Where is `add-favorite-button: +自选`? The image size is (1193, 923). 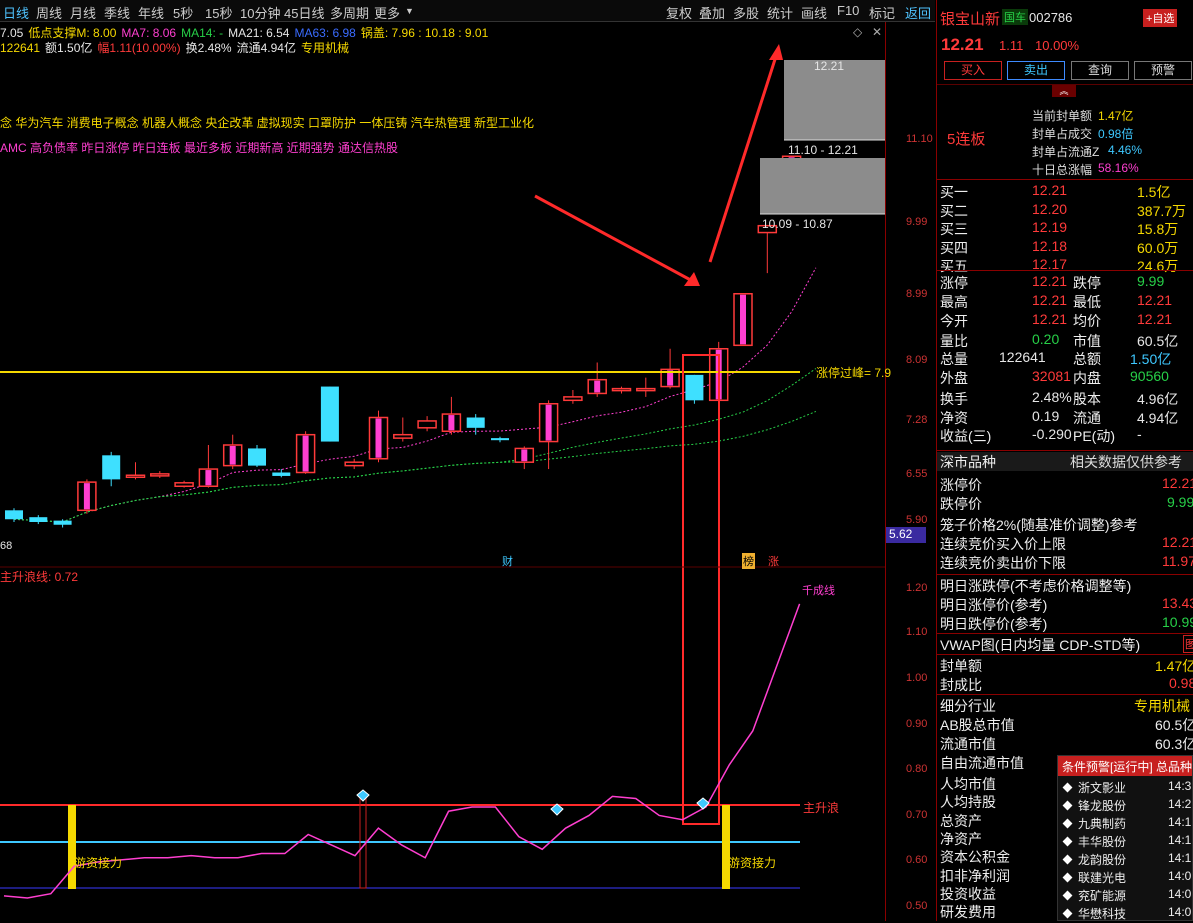 add-favorite-button: +自选 is located at coordinates (1160, 18).